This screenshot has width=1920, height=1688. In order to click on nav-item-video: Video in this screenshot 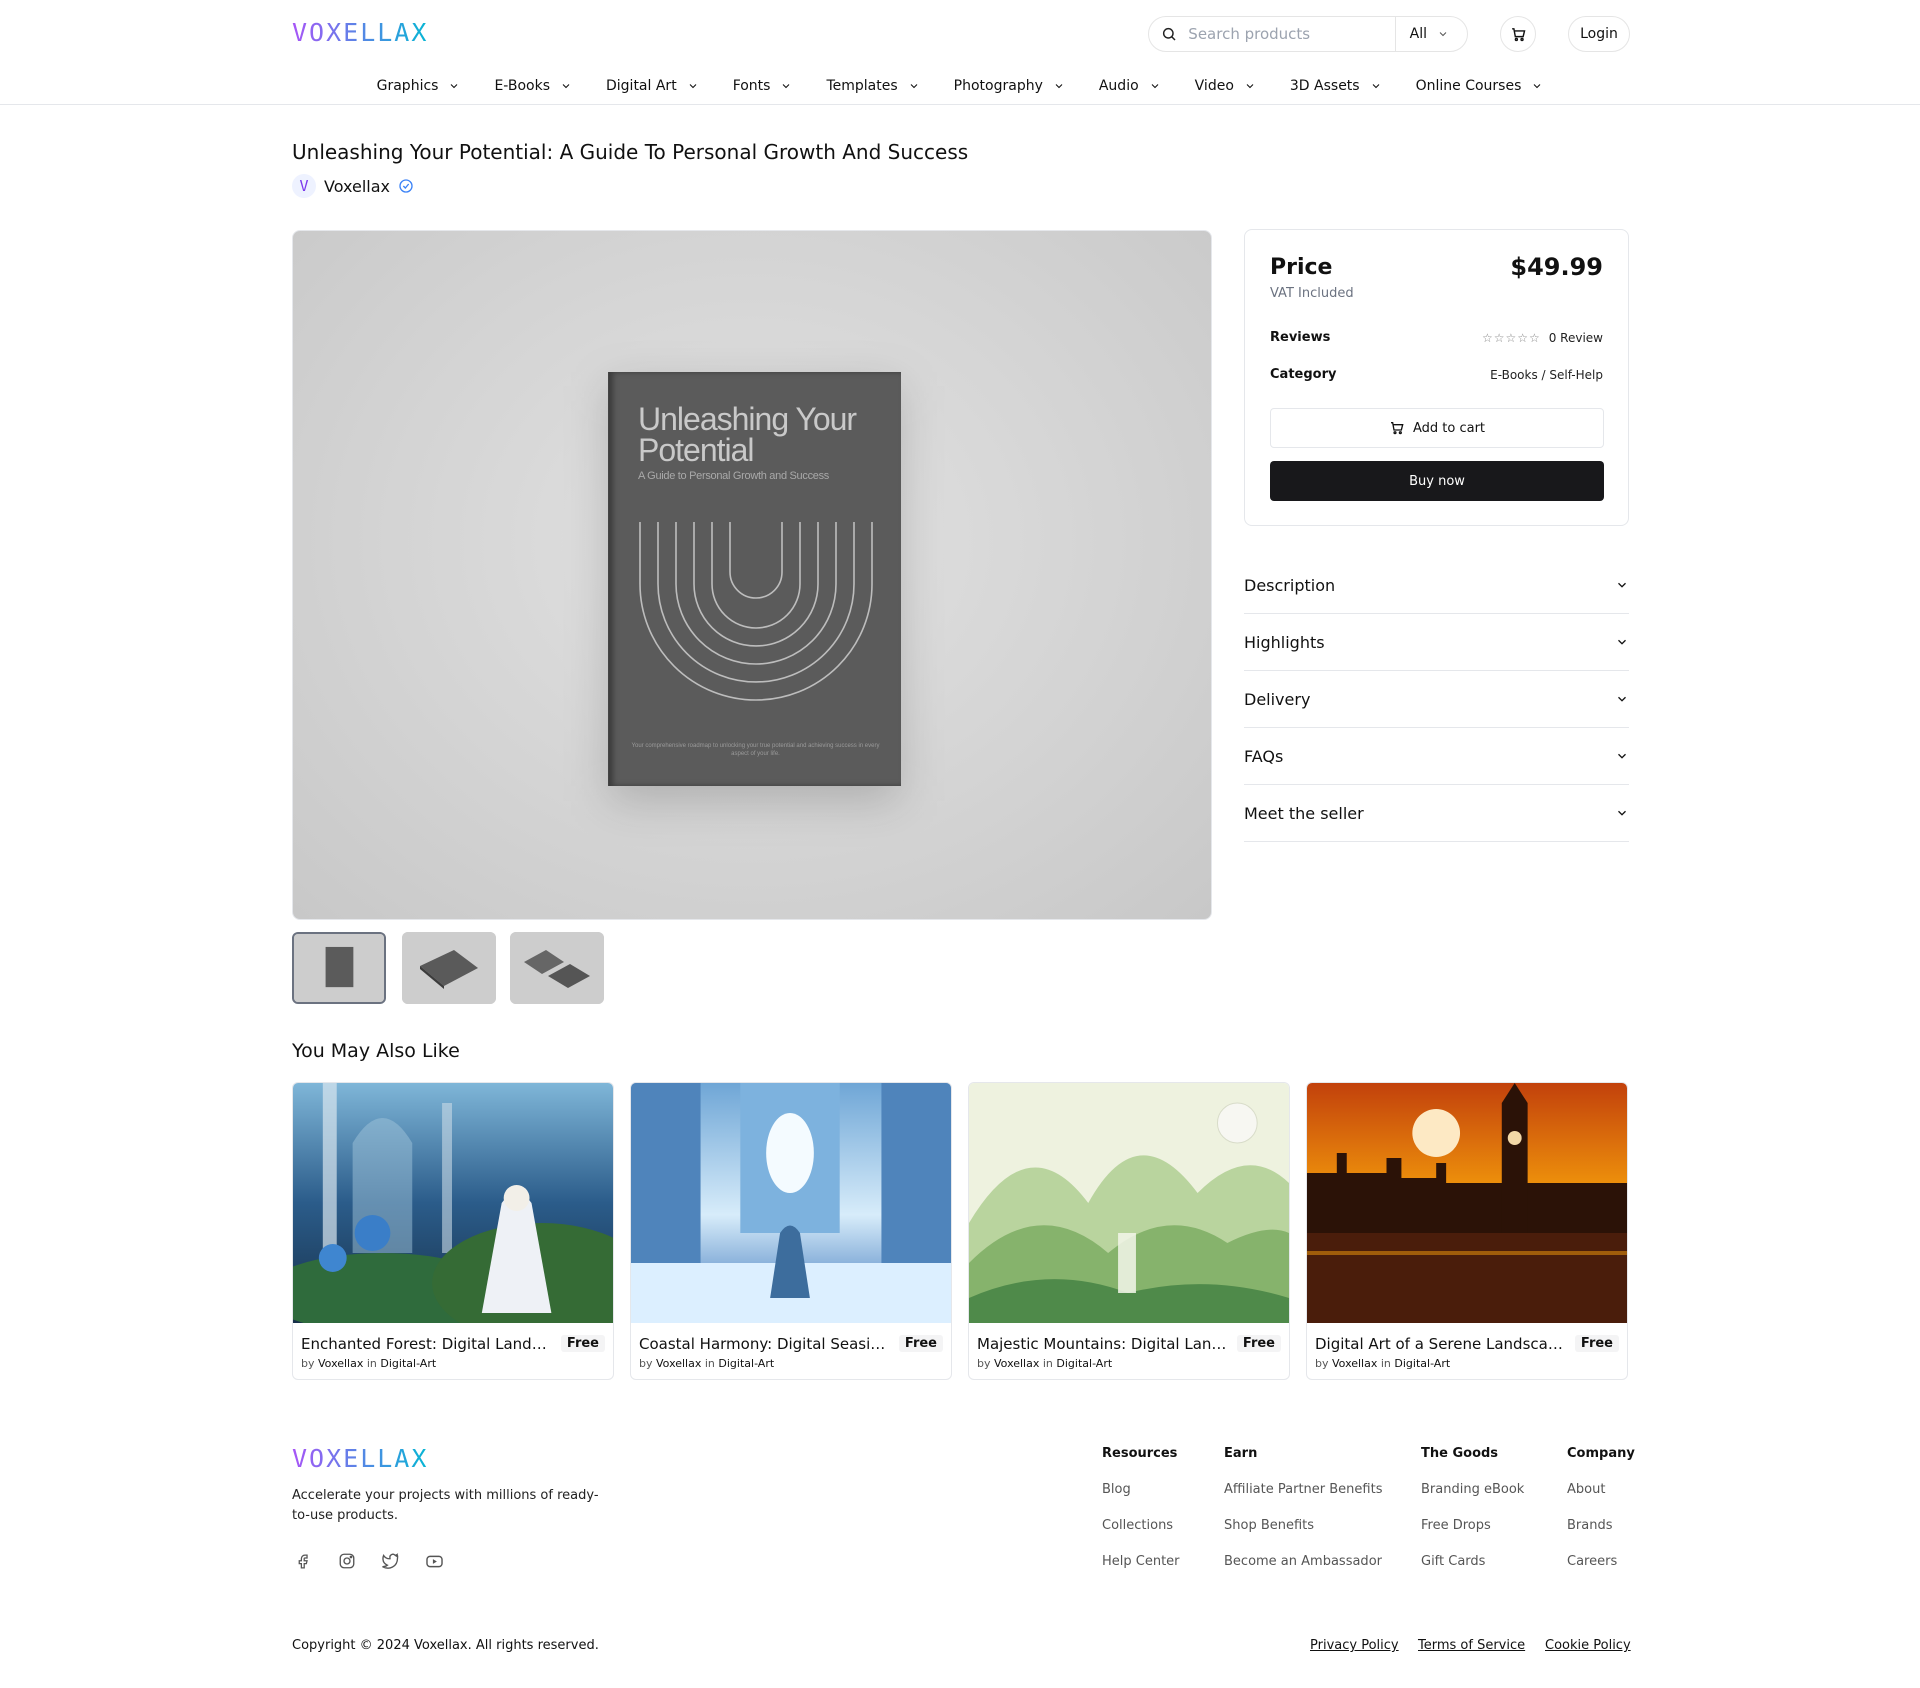, I will do `click(1225, 86)`.